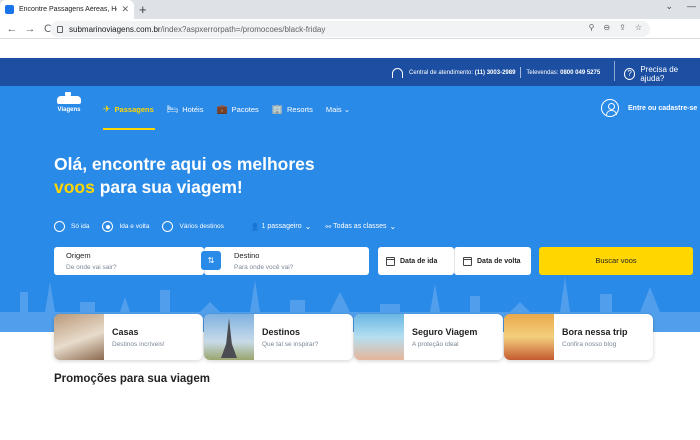 The image size is (700, 440). Describe the element at coordinates (108, 226) in the screenshot. I see `radio-circle-selected` at that location.